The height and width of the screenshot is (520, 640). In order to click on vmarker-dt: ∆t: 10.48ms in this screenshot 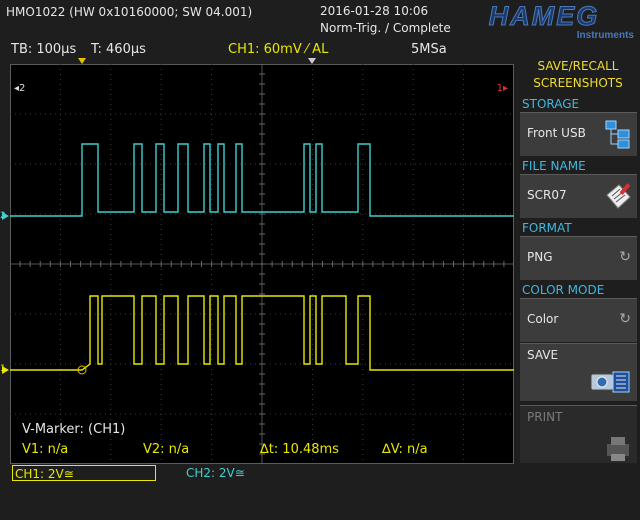, I will do `click(299, 449)`.